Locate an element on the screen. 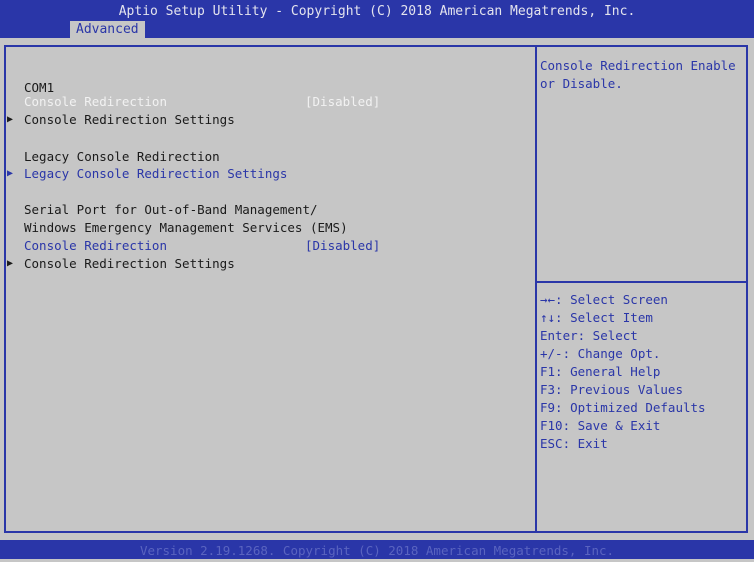  ems-heading-line1: Serial Port for Out-of-Band Management/ is located at coordinates (171, 209).